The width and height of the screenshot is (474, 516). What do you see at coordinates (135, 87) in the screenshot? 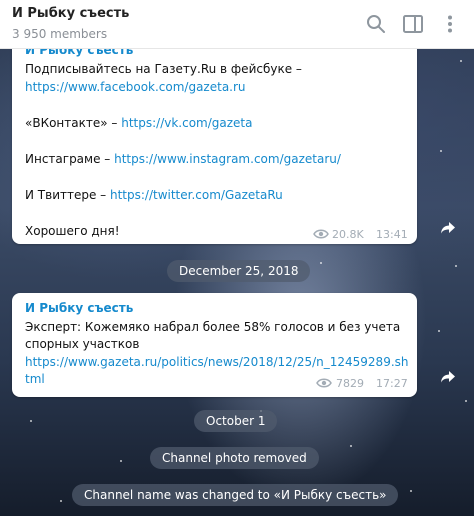
I see `facebook-link: https://www.facebook.com/gazeta.ru` at bounding box center [135, 87].